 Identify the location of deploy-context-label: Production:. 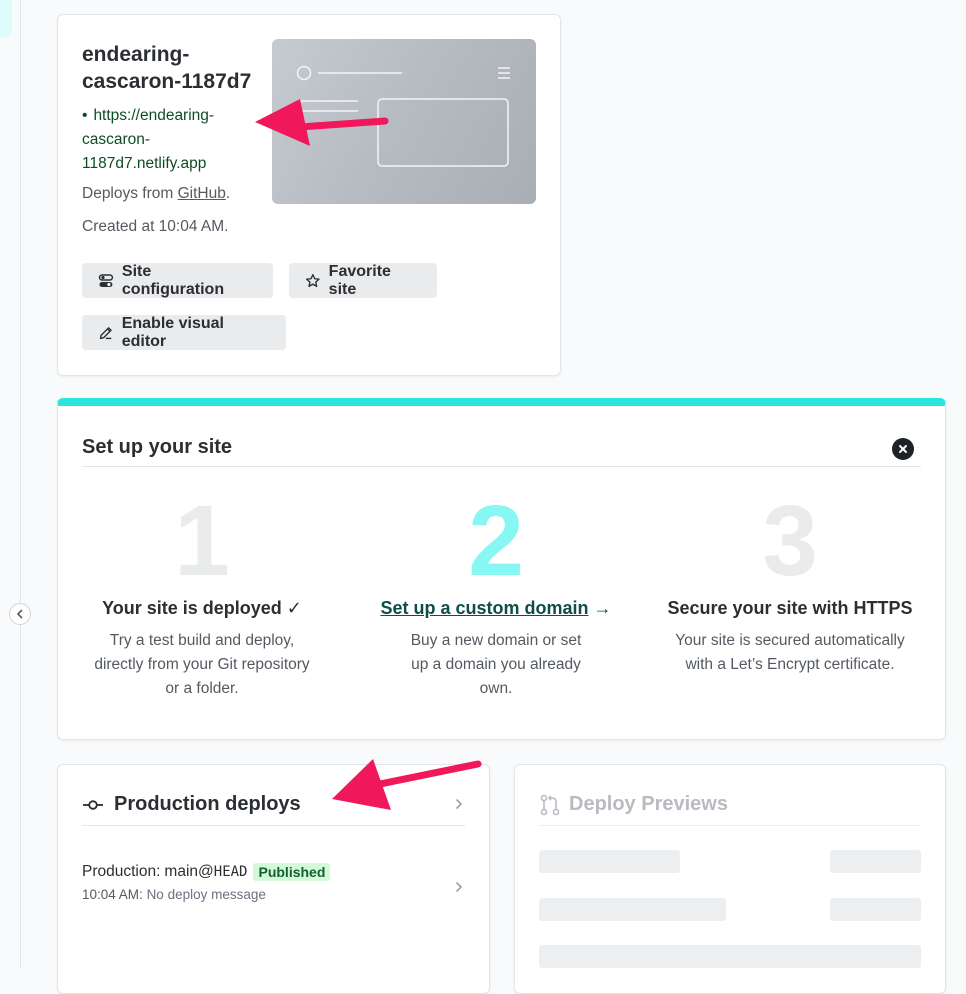
(121, 871).